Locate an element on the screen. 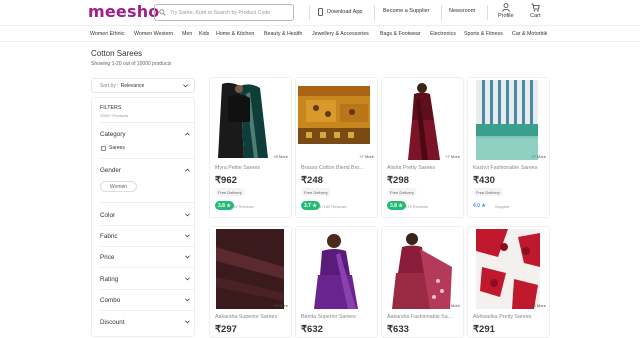 The image size is (640, 338). filter-price-toggle: Price is located at coordinates (147, 257).